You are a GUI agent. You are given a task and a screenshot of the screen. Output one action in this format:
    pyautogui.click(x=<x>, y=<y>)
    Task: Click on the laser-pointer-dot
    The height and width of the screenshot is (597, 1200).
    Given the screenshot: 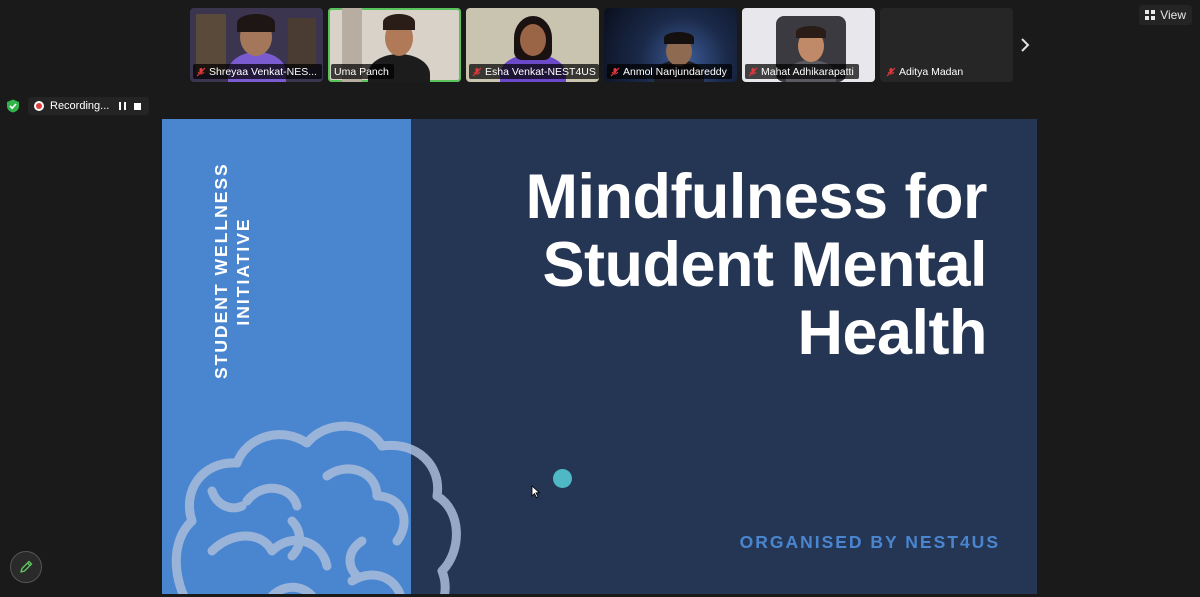 What is the action you would take?
    pyautogui.click(x=562, y=478)
    